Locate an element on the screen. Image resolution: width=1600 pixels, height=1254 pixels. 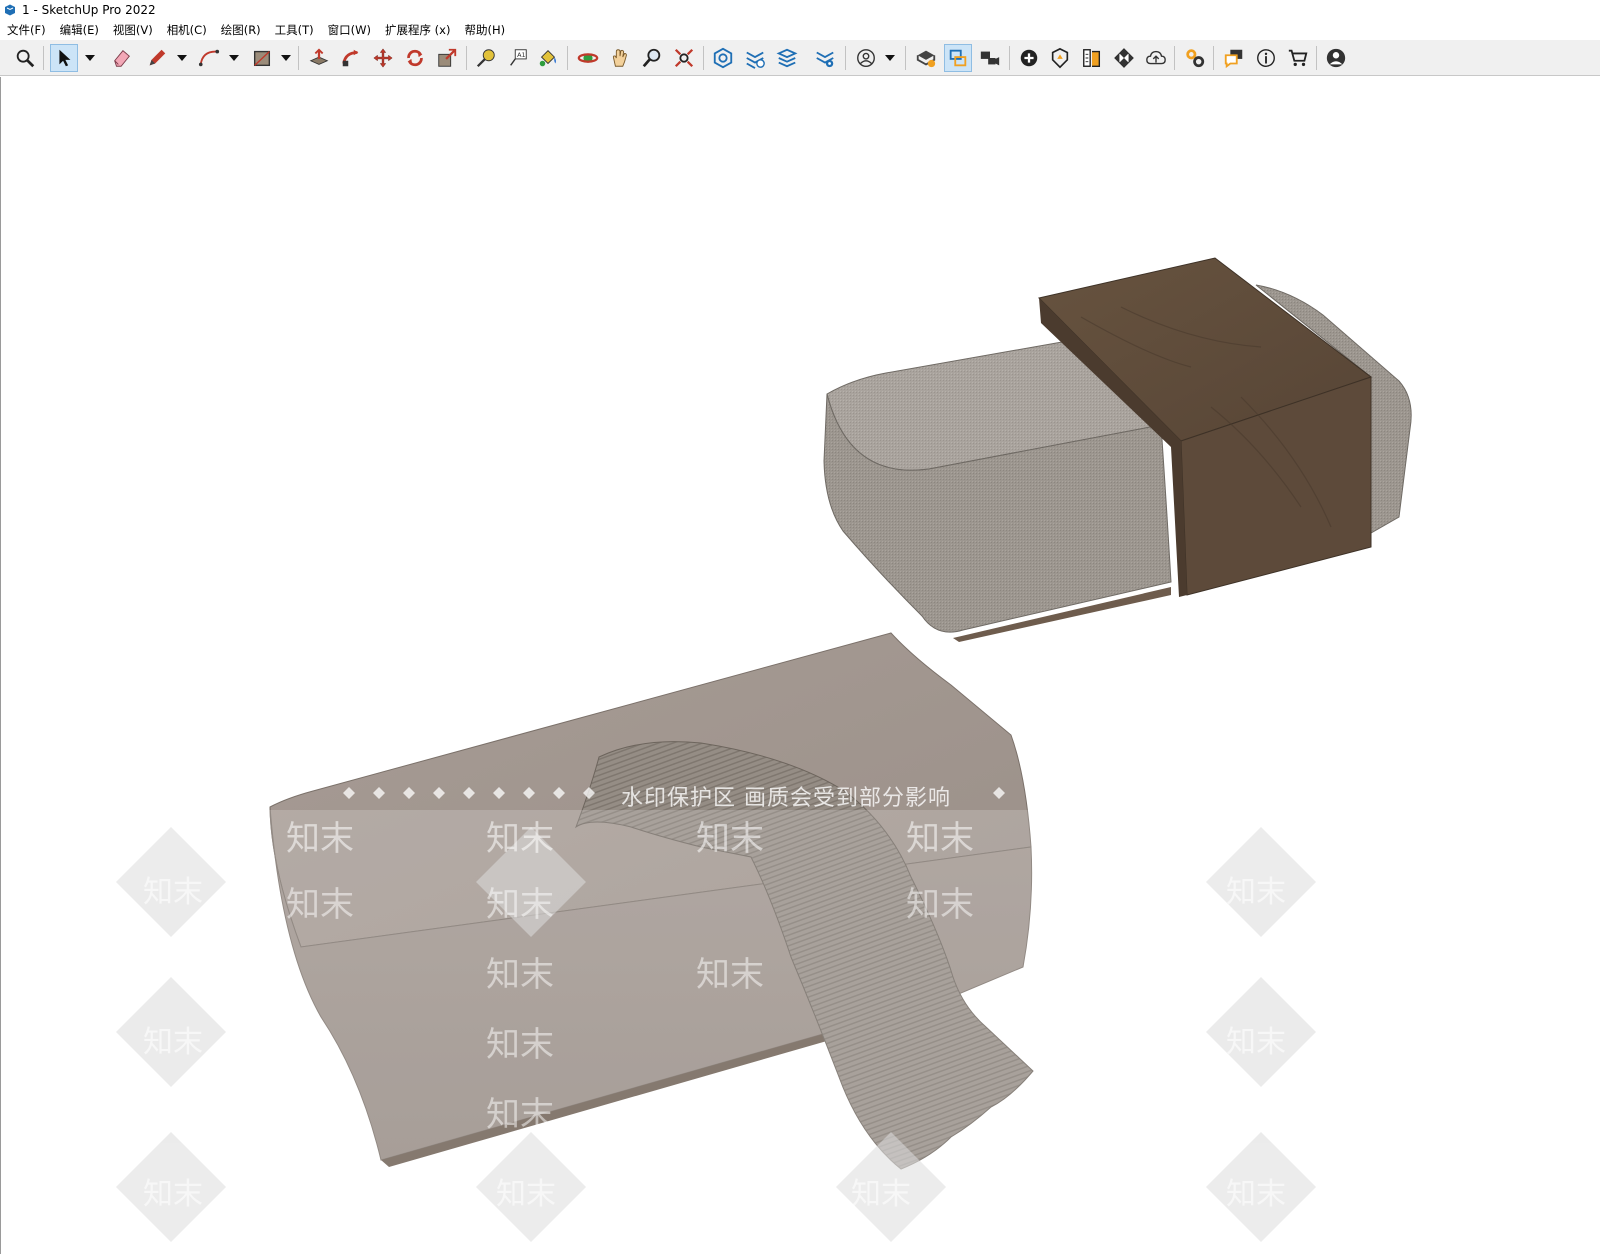
text-label-icon: A1 is located at coordinates (518, 58).